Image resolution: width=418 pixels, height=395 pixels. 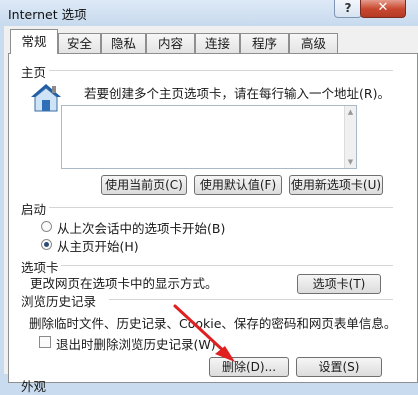 What do you see at coordinates (59, 301) in the screenshot?
I see `browsing-history-heading: 浏览历史记录` at bounding box center [59, 301].